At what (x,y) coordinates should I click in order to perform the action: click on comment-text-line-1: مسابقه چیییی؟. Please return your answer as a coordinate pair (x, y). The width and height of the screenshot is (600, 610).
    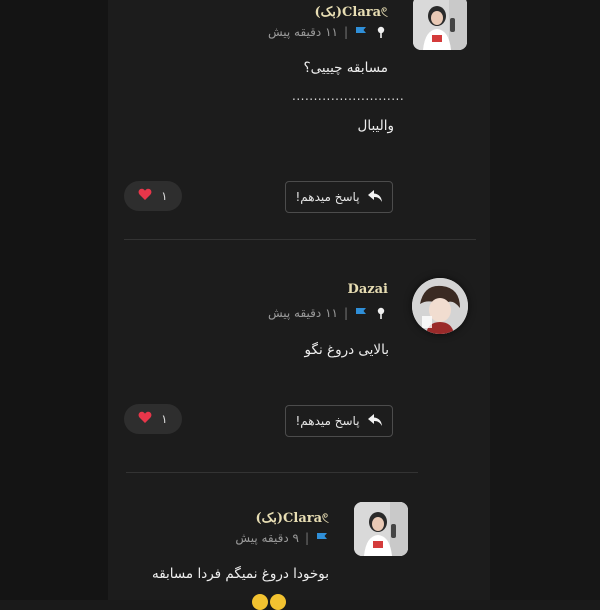
    Looking at the image, I should click on (346, 68).